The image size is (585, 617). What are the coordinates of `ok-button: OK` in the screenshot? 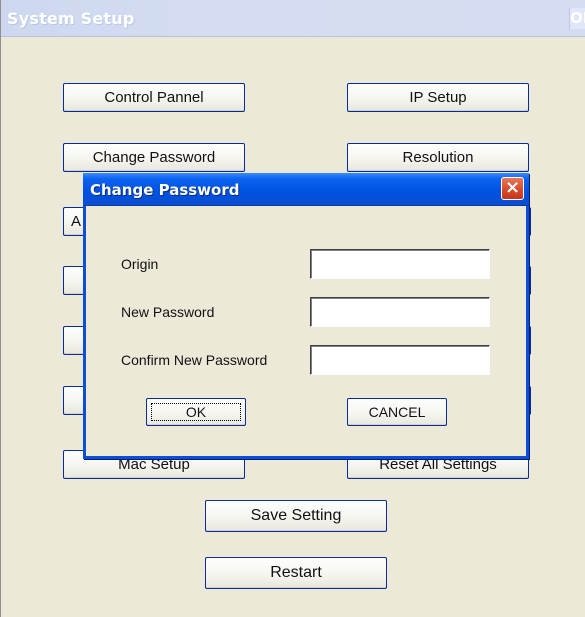 It's located at (196, 412).